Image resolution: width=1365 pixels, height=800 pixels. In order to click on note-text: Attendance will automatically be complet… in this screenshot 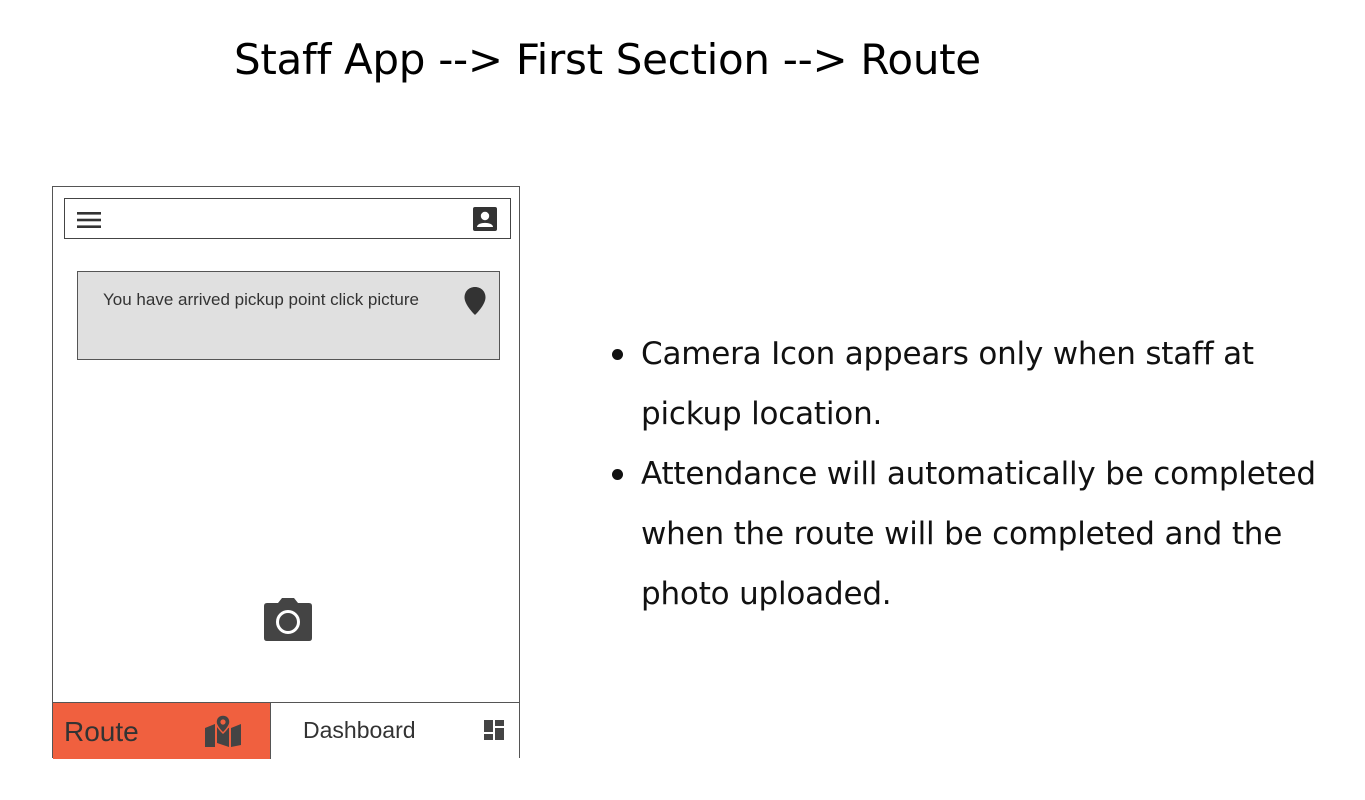, I will do `click(978, 534)`.